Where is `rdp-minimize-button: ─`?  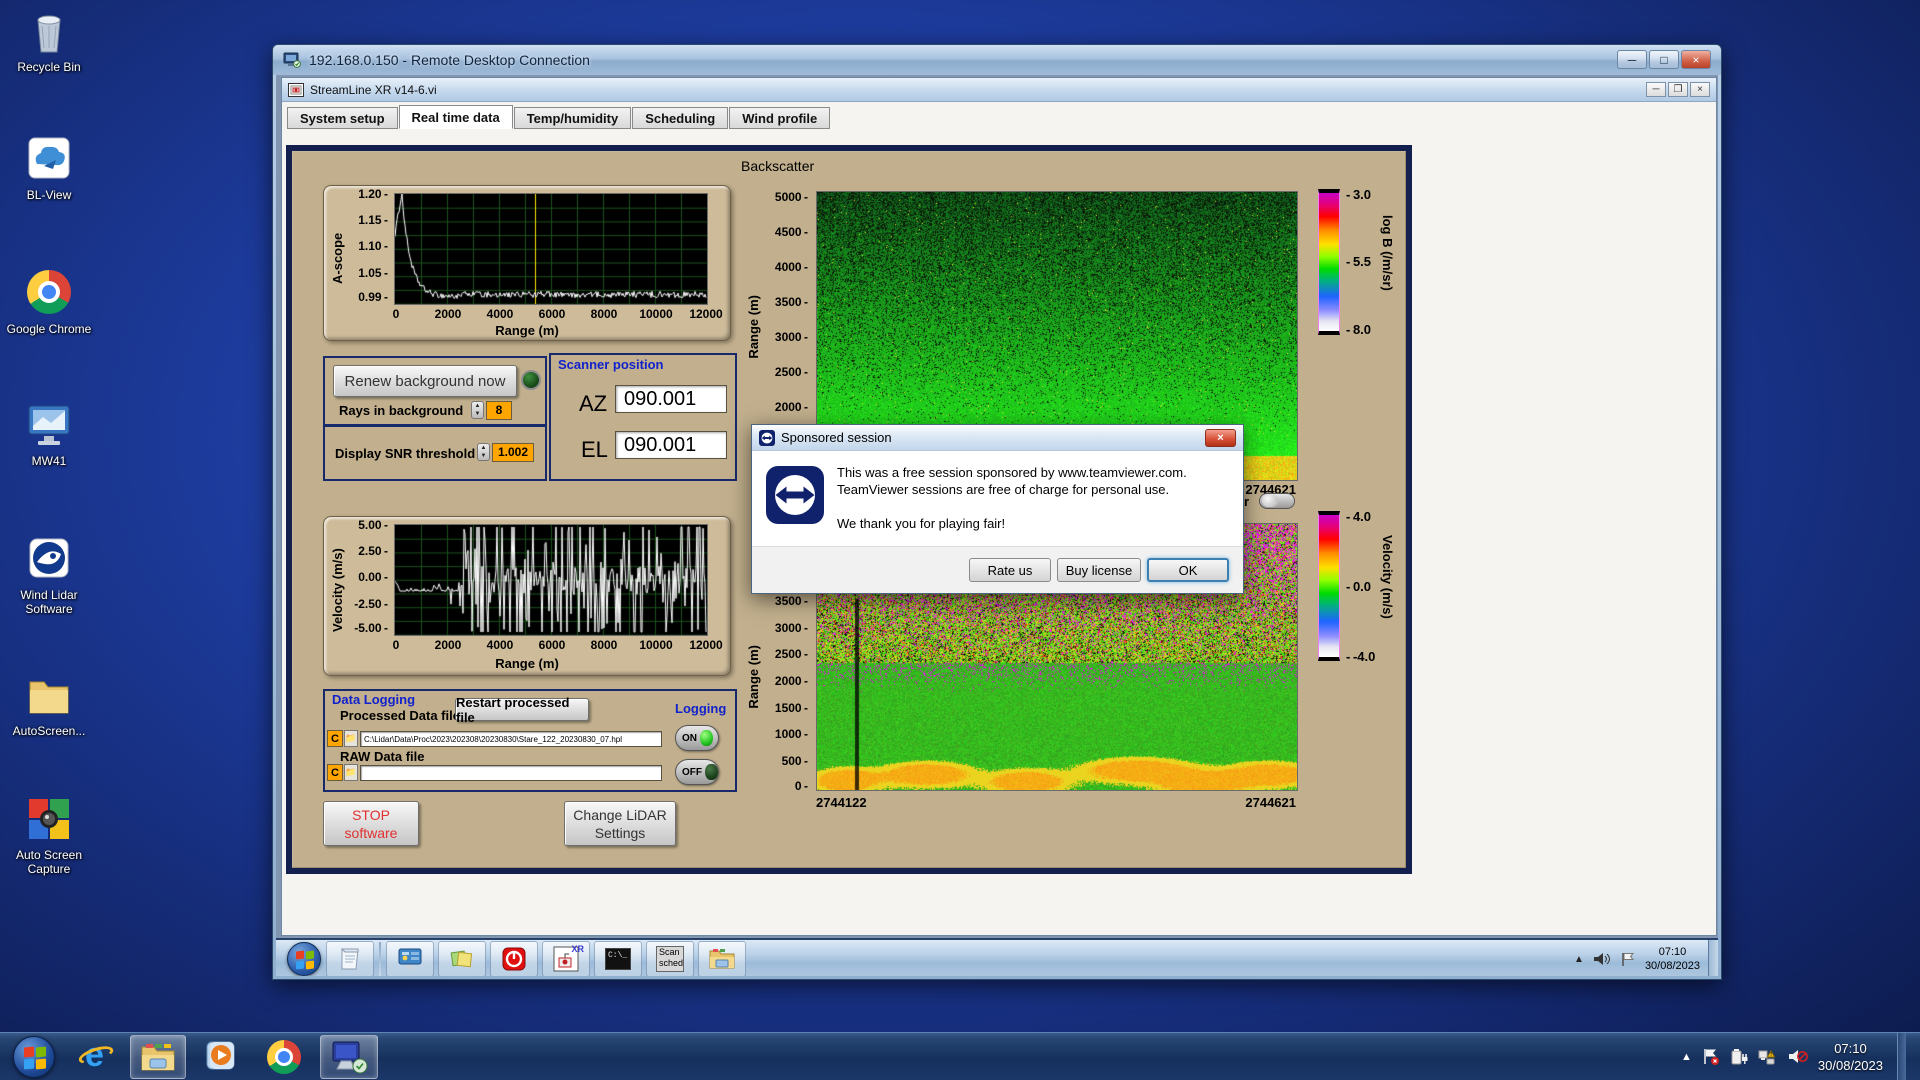
rdp-minimize-button: ─ is located at coordinates (1632, 59).